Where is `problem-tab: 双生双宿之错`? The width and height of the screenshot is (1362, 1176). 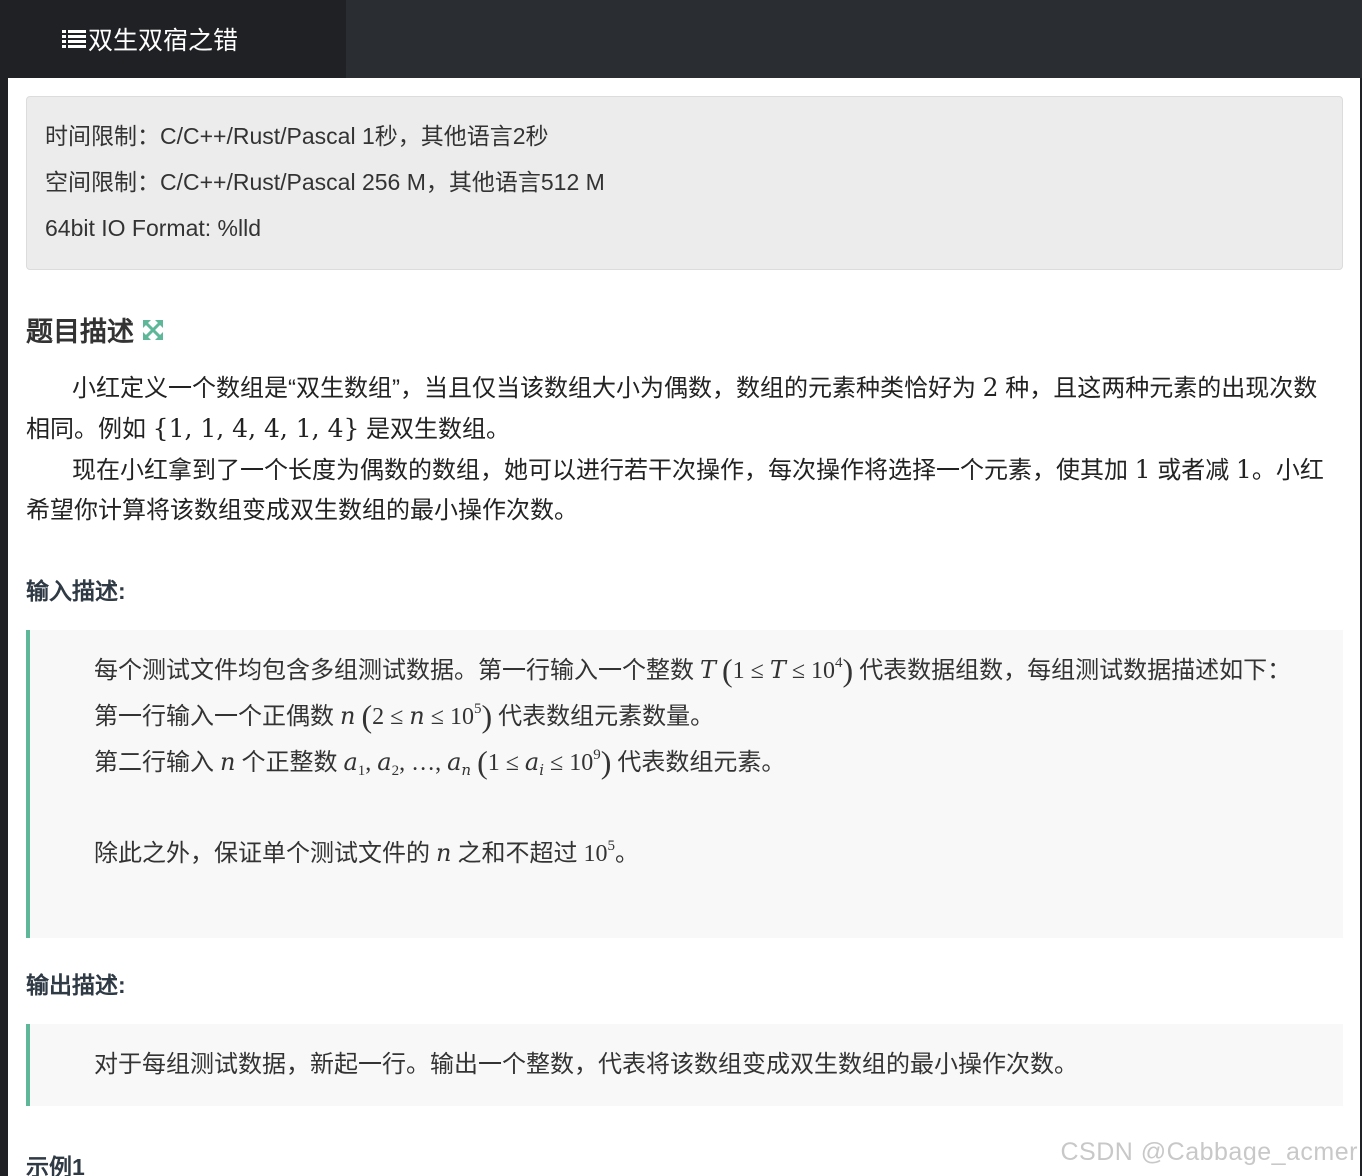 problem-tab: 双生双宿之错 is located at coordinates (177, 39).